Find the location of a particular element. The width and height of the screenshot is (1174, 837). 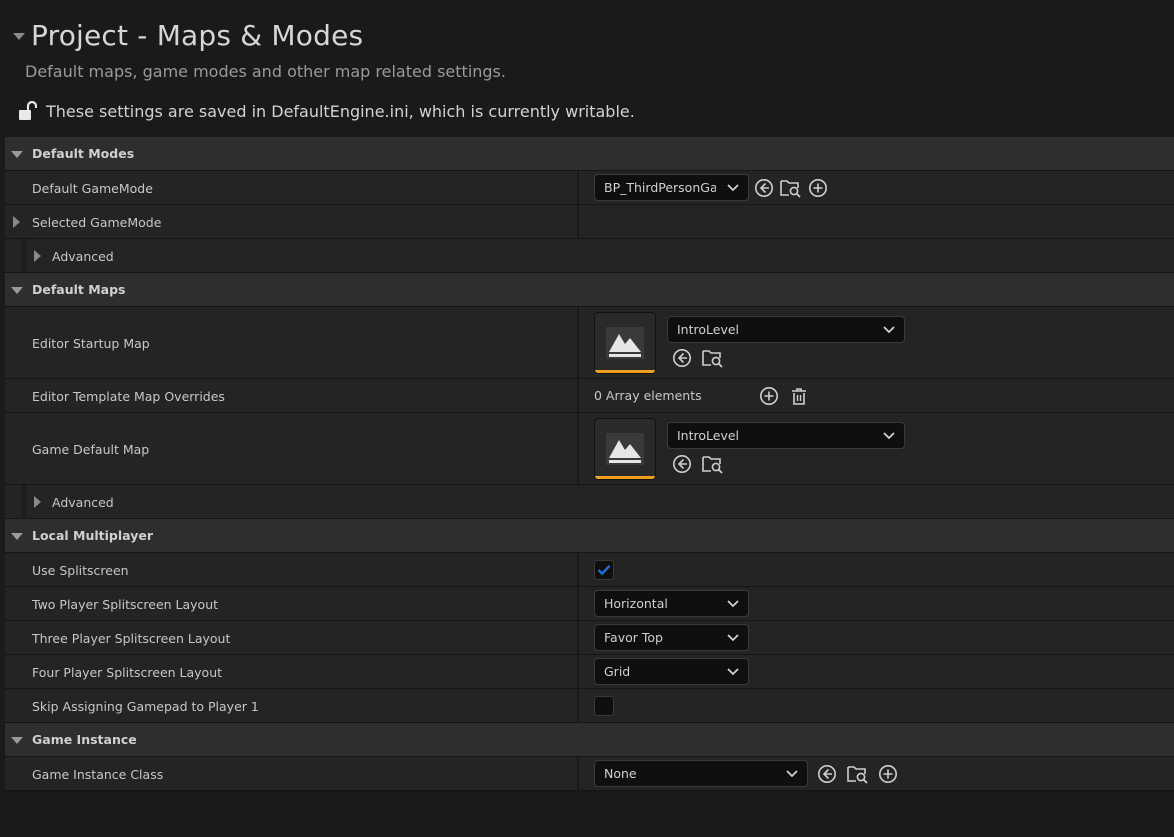

property-value: Horizontal is located at coordinates (671, 603).